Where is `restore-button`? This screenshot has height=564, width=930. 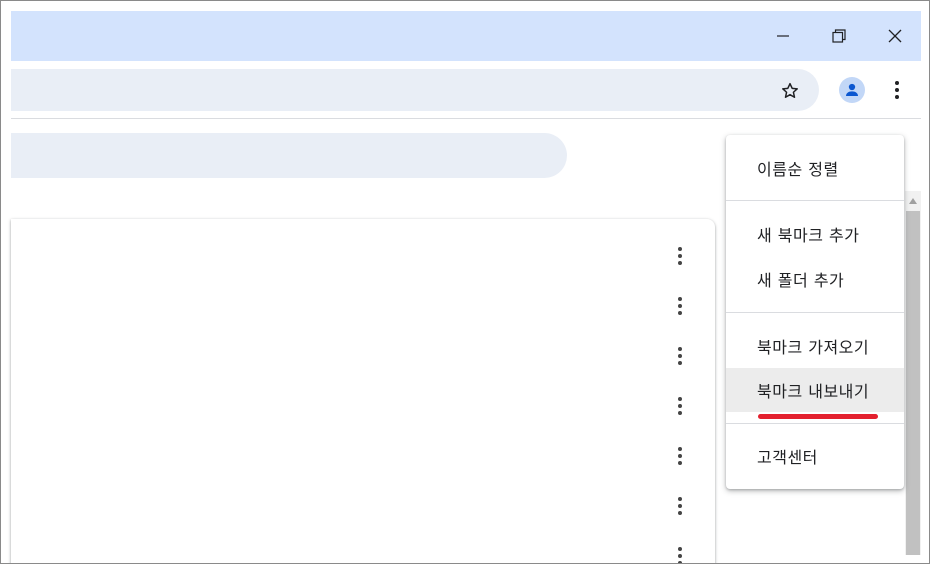 restore-button is located at coordinates (839, 36).